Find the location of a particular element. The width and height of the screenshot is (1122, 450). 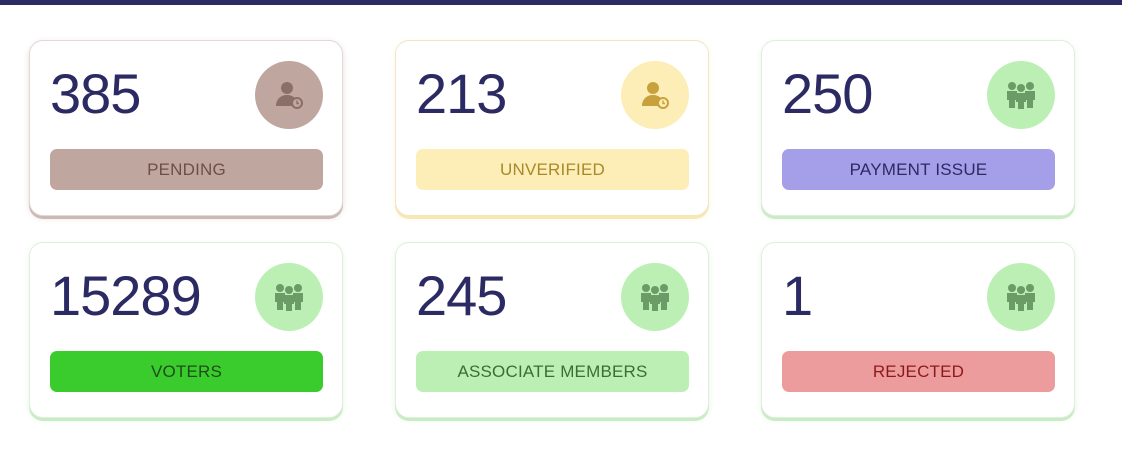

status-label-payment-issue: PAYMENT ISSUE is located at coordinates (918, 169).